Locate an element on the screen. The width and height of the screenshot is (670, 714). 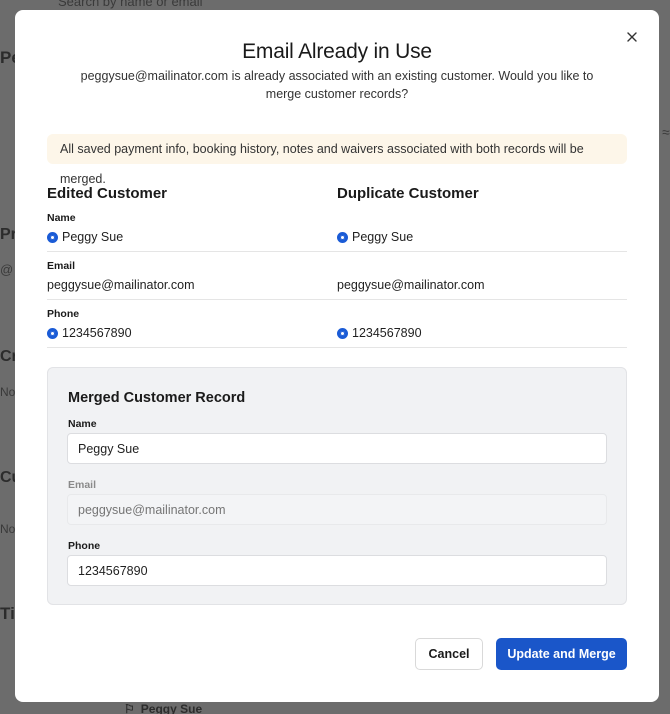
name-label: Name is located at coordinates (61, 218).